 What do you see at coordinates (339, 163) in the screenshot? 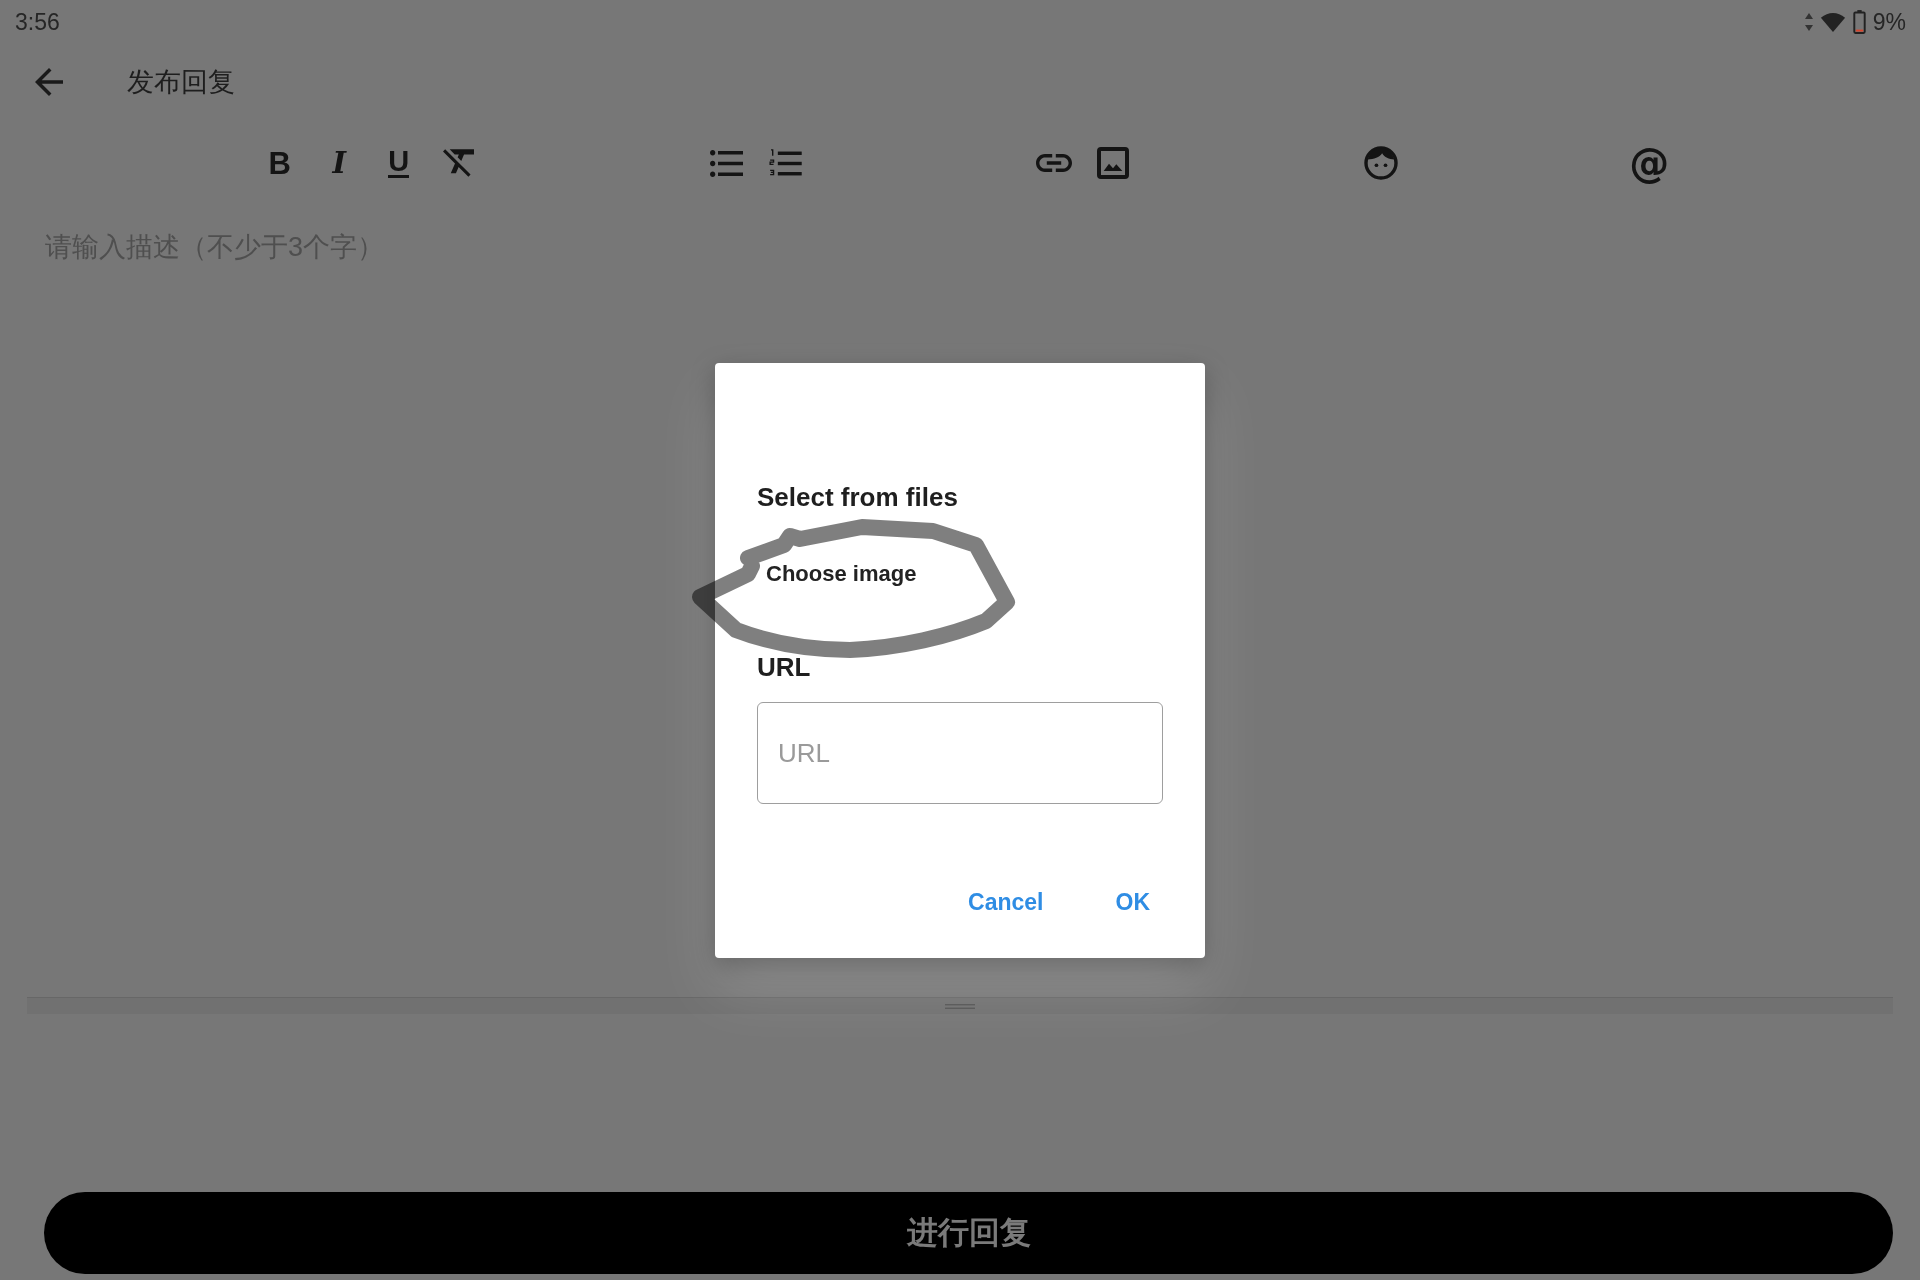
I see `italic-button: I` at bounding box center [339, 163].